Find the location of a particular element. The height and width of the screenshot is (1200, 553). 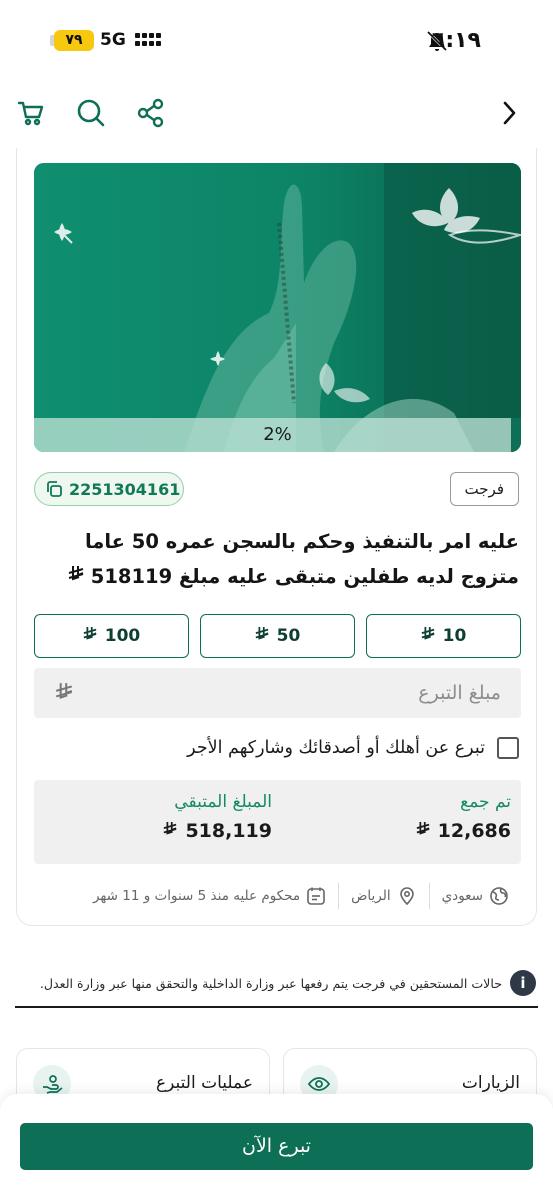

meta-city: الرياض is located at coordinates (384, 896).